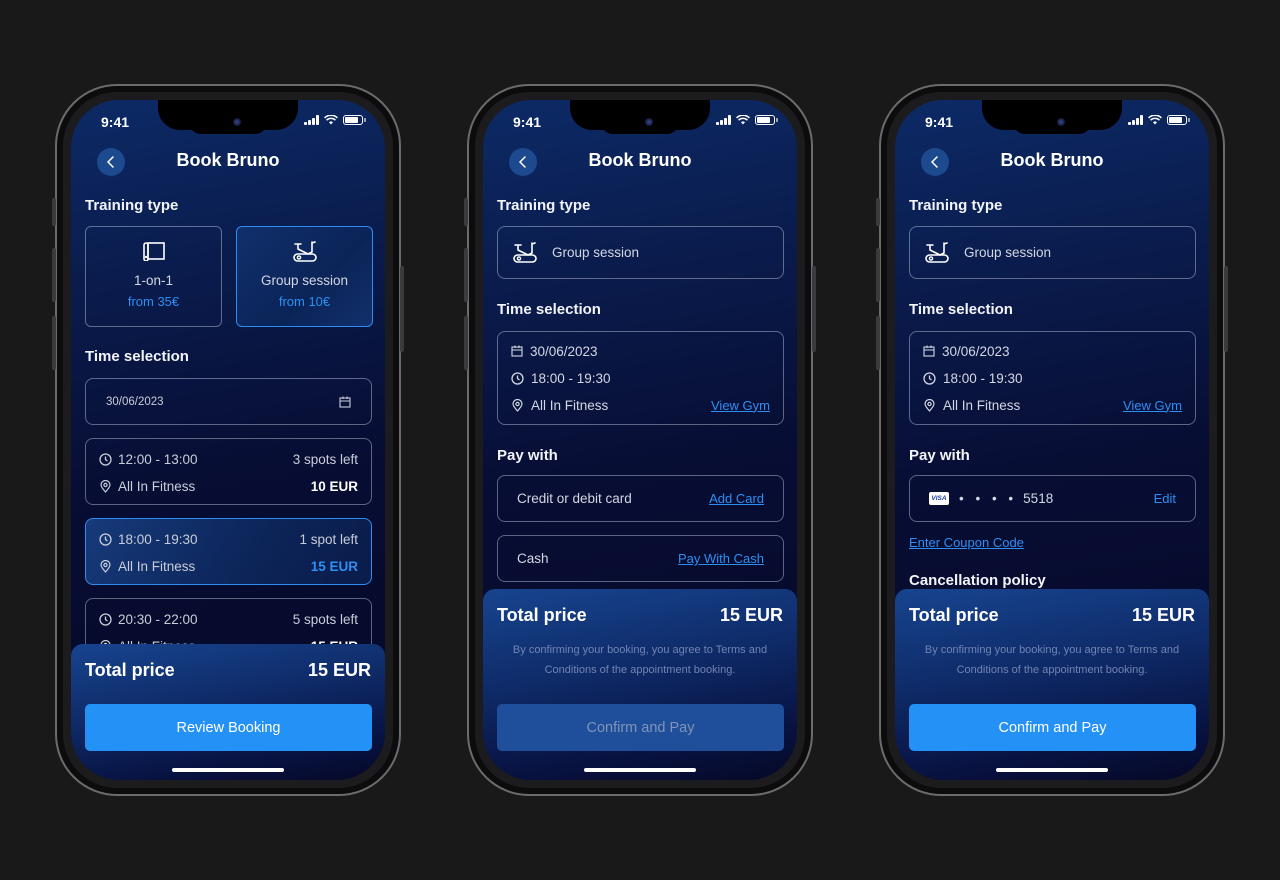  I want to click on saved-card: VISA • • • • 5518 Edit, so click(1052, 498).